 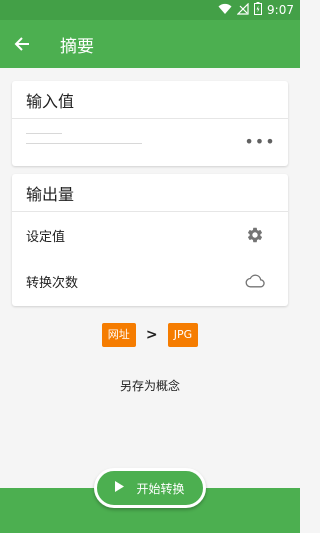 I want to click on gear-icon, so click(x=255, y=235).